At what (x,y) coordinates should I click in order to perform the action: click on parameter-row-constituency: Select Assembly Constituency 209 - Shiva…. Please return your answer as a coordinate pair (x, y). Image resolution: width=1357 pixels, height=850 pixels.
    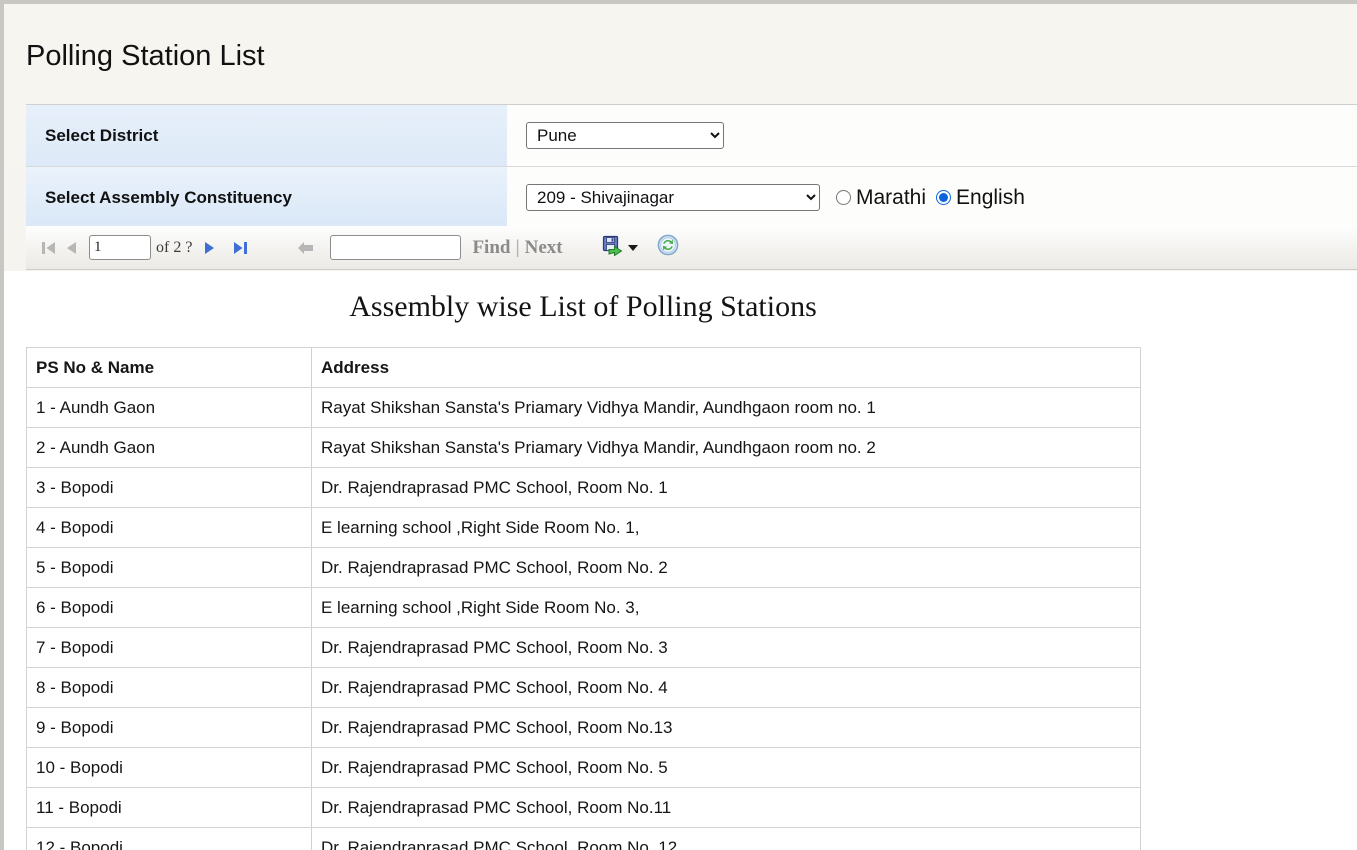
    Looking at the image, I should click on (691, 198).